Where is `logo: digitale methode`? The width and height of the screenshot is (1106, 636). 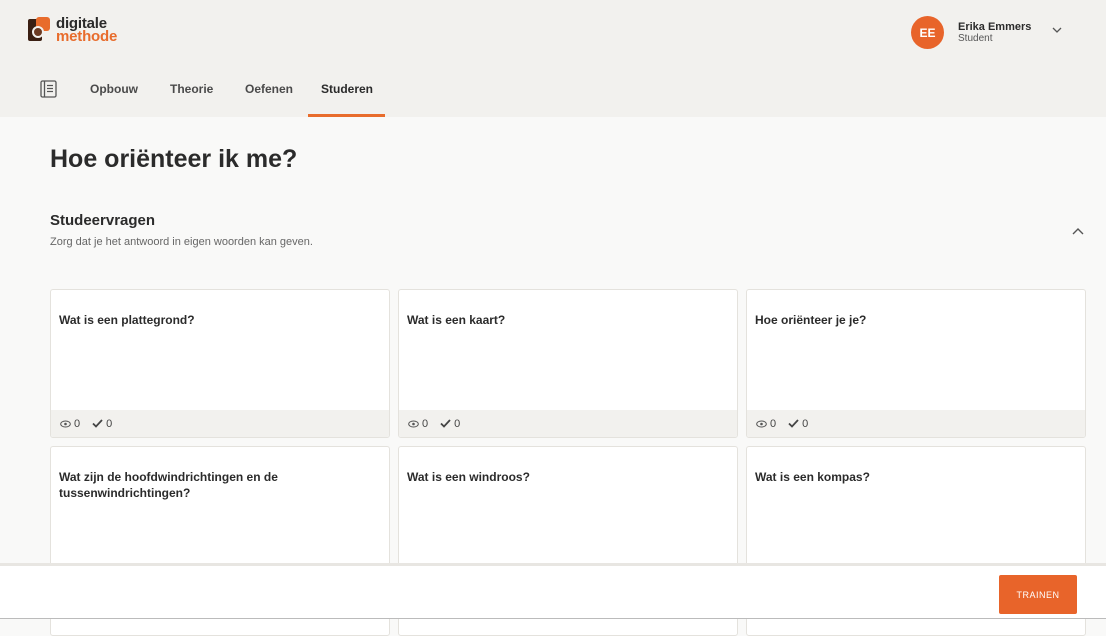 logo: digitale methode is located at coordinates (73, 30).